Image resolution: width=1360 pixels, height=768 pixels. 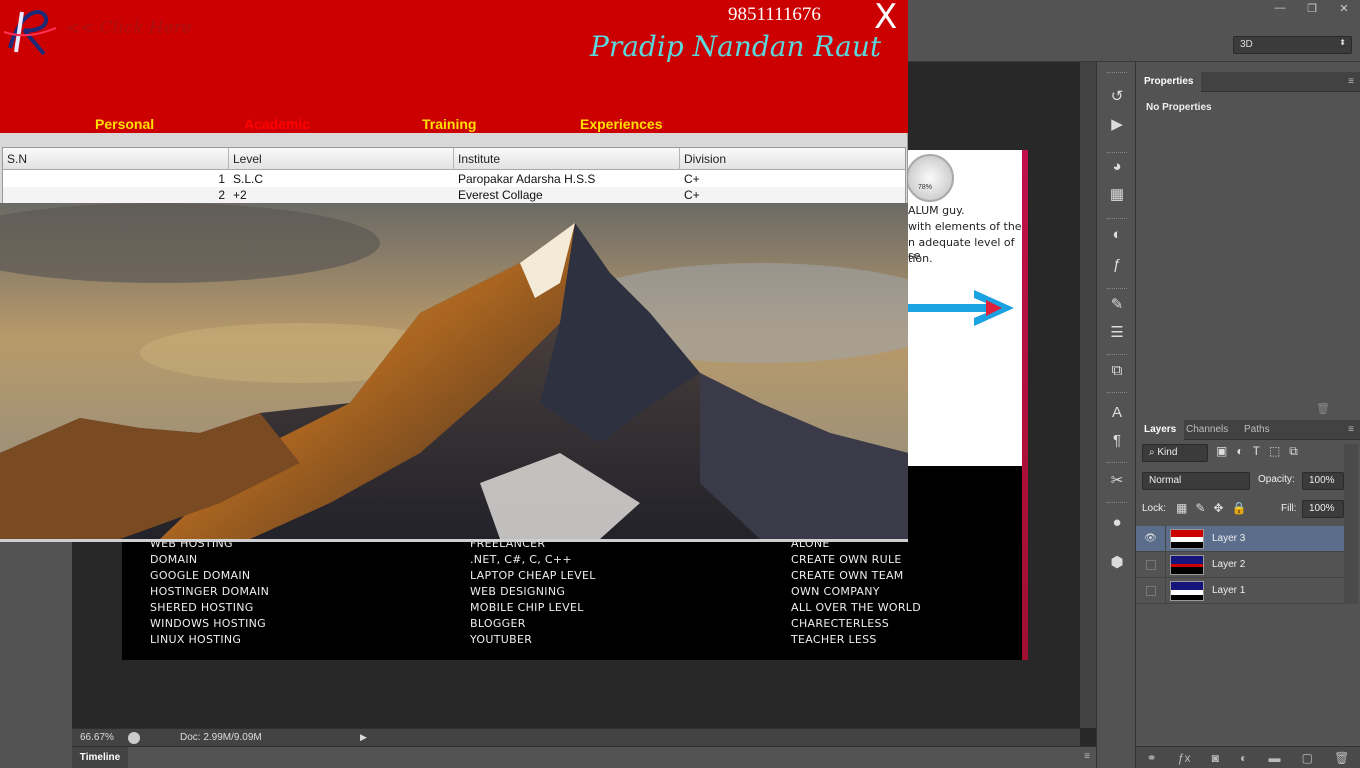 What do you see at coordinates (1117, 563) in the screenshot?
I see `3d-cube-icon: ⬢` at bounding box center [1117, 563].